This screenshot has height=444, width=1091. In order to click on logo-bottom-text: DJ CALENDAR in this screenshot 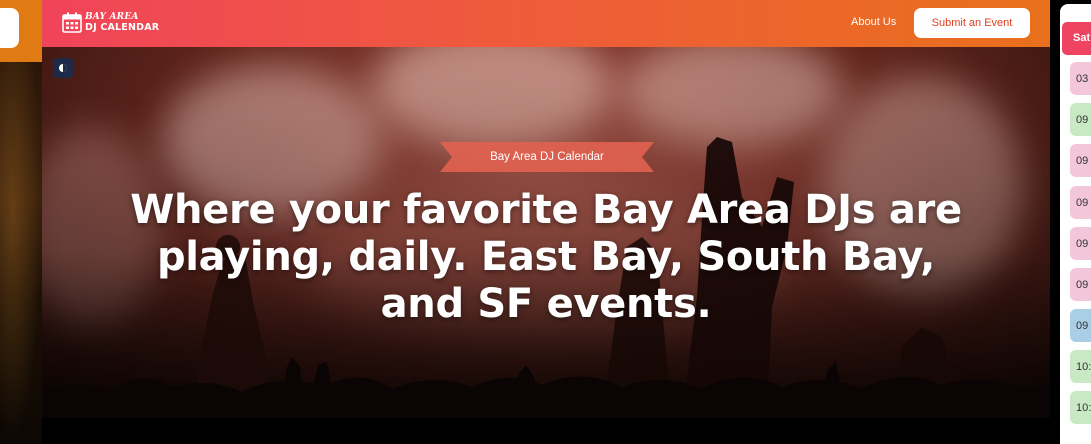, I will do `click(122, 27)`.